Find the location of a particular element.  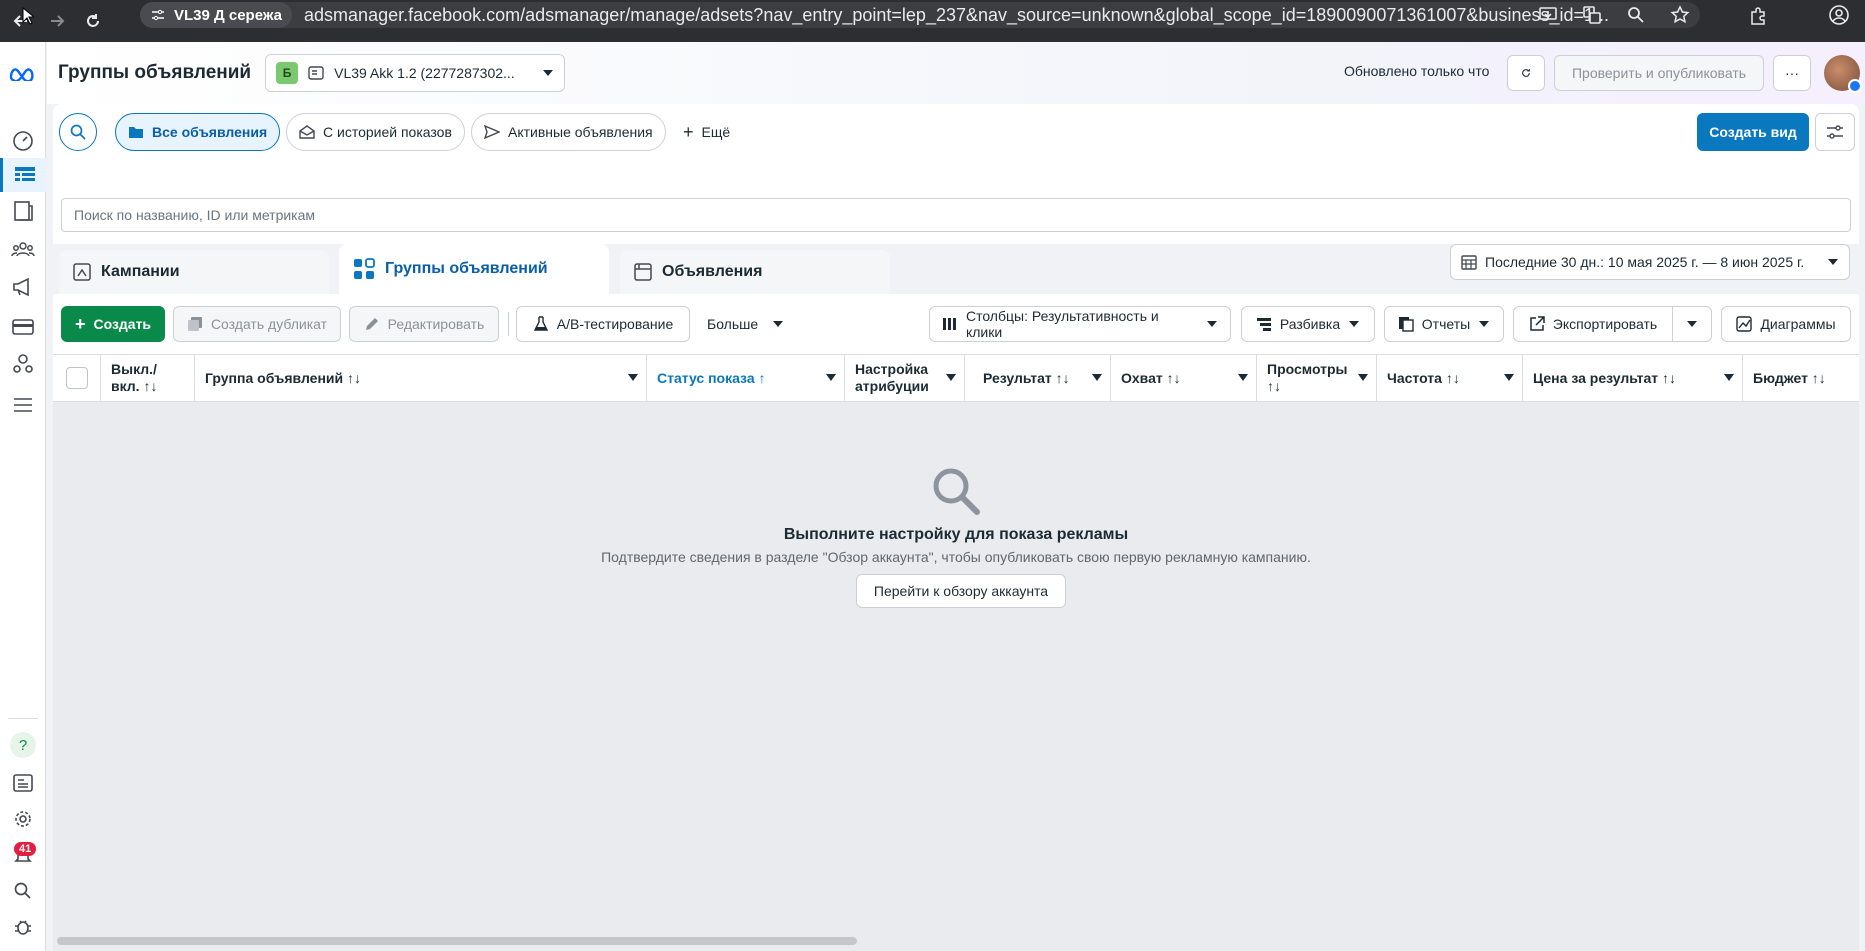

settings-gear-icon is located at coordinates (23, 819).